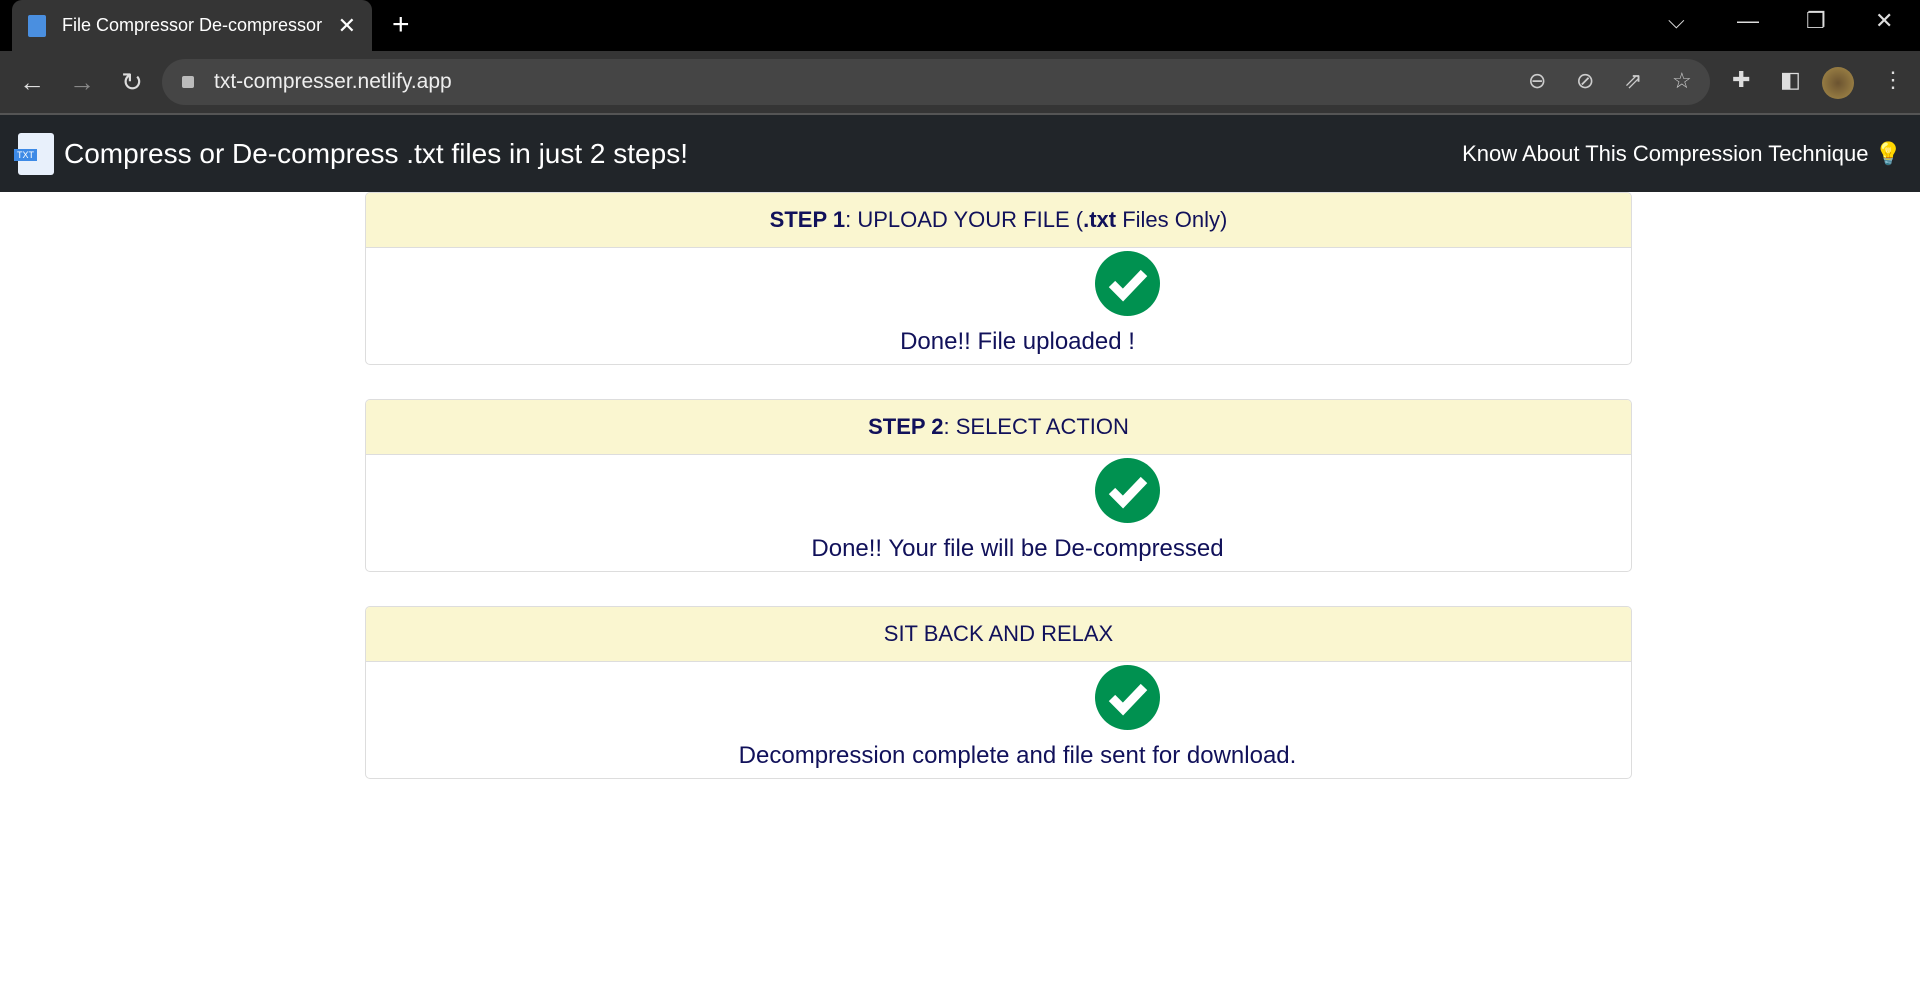  I want to click on url-text: txt-compresser.netlify.app, so click(333, 81).